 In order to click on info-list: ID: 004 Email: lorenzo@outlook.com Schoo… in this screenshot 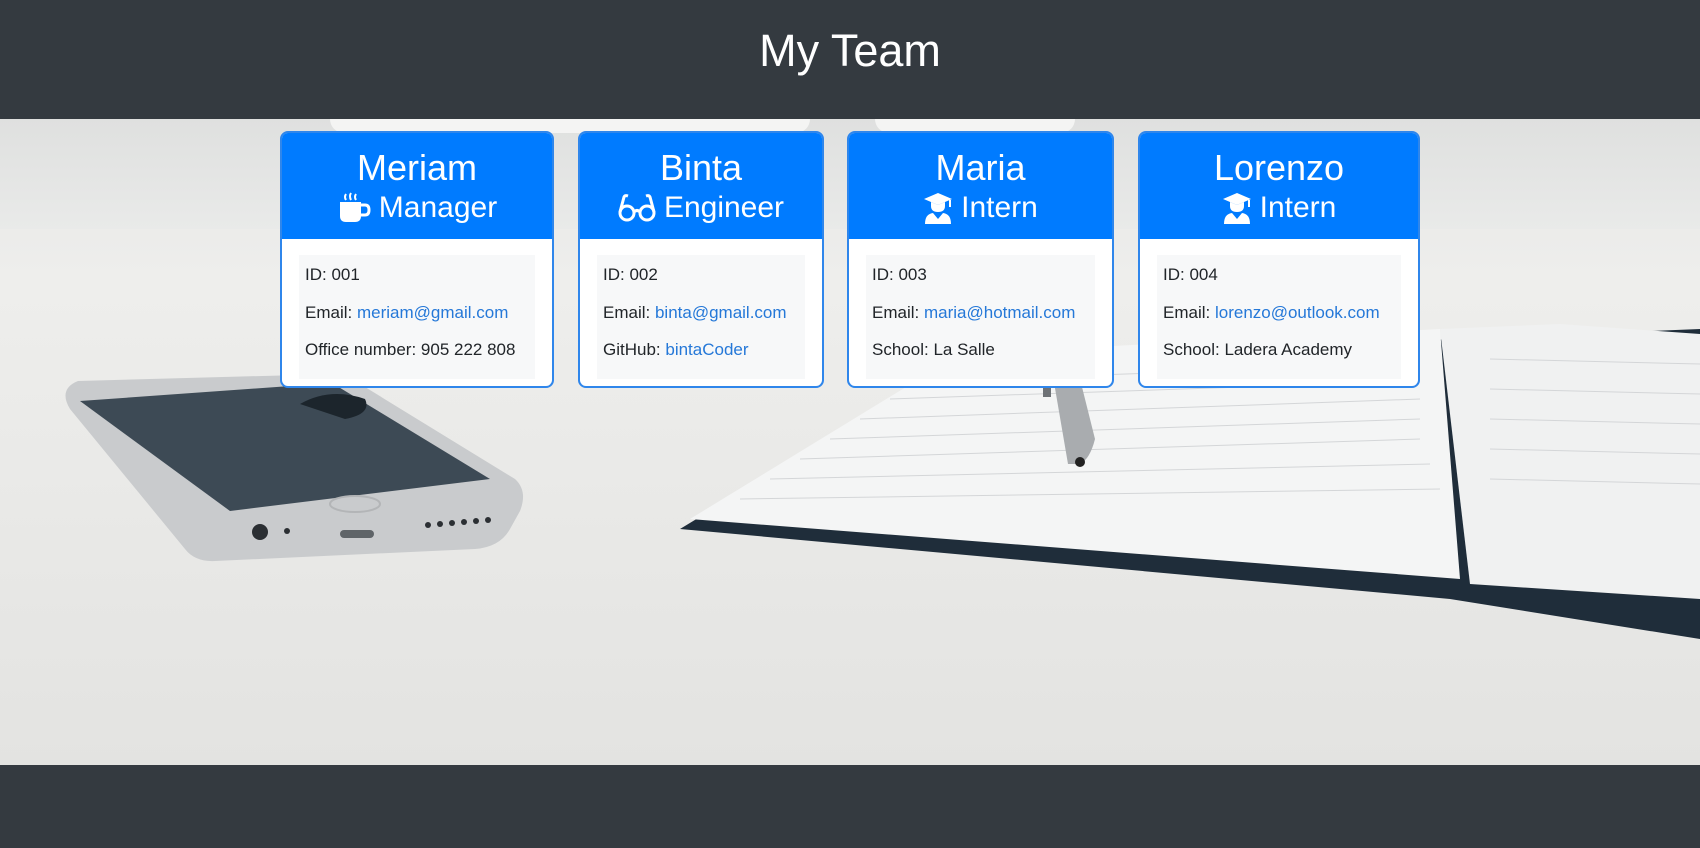, I will do `click(1279, 317)`.